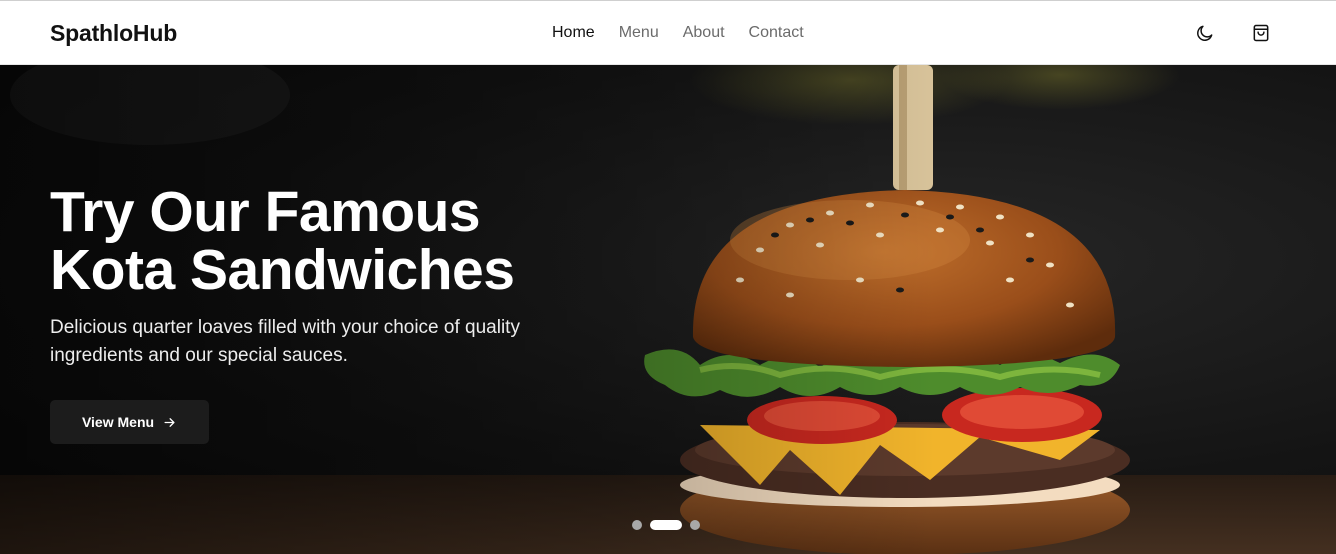 The height and width of the screenshot is (554, 1336). I want to click on nav-link-home: Home, so click(573, 33).